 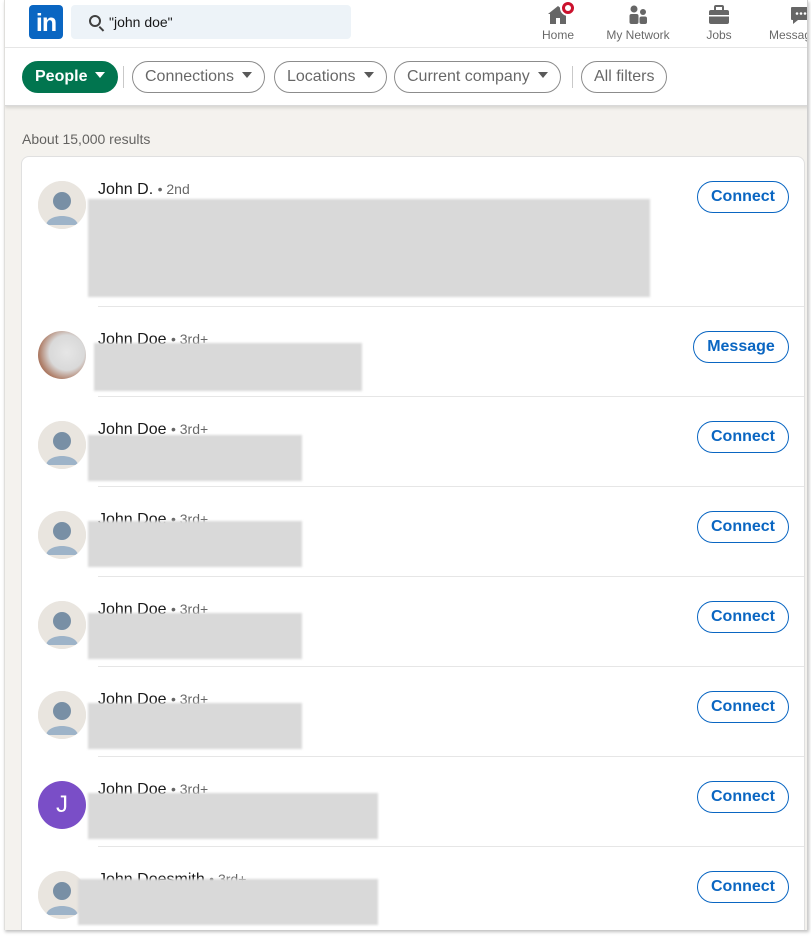 I want to click on avatar: J, so click(x=62, y=805).